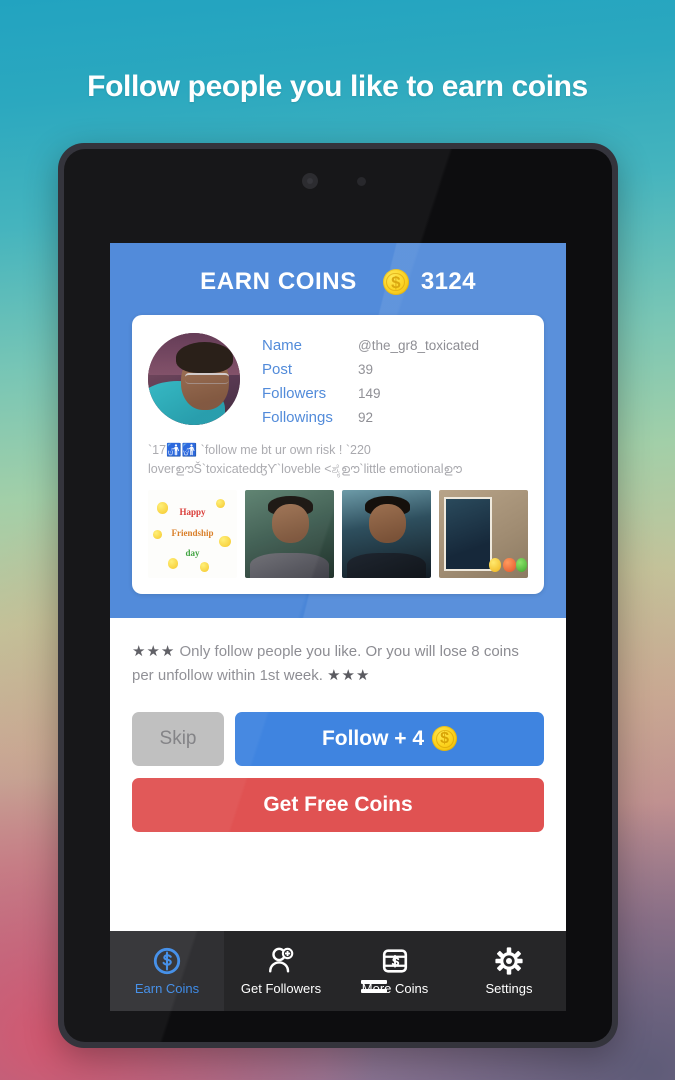 This screenshot has height=1080, width=675. I want to click on stat-label: Name, so click(282, 345).